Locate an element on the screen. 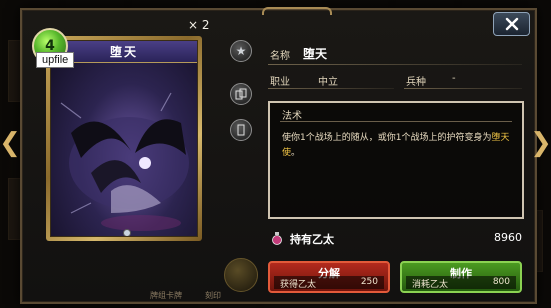 This screenshot has height=308, width=551. deck-icon is located at coordinates (241, 94).